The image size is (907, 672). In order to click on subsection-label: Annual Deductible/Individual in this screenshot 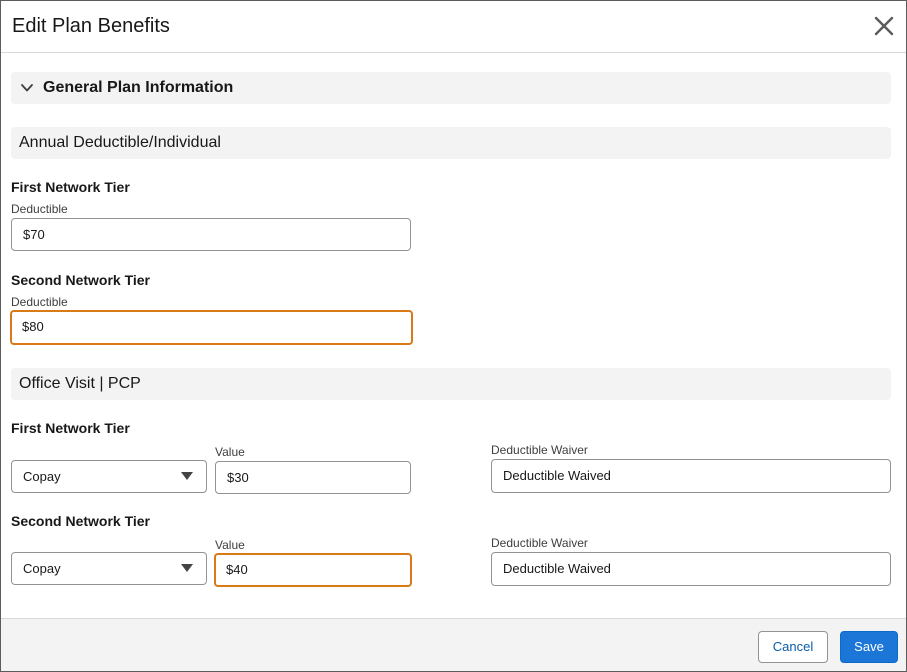, I will do `click(120, 142)`.